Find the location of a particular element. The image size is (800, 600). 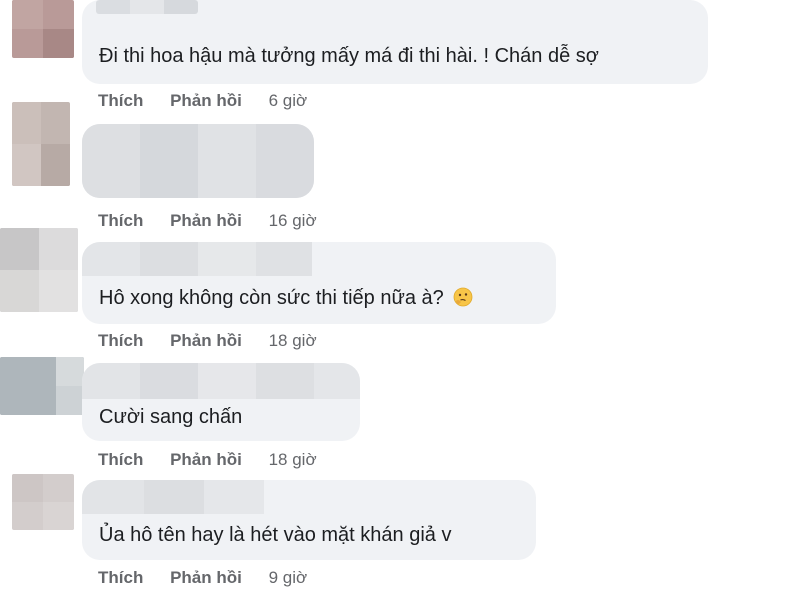

comment-bubble is located at coordinates (198, 161).